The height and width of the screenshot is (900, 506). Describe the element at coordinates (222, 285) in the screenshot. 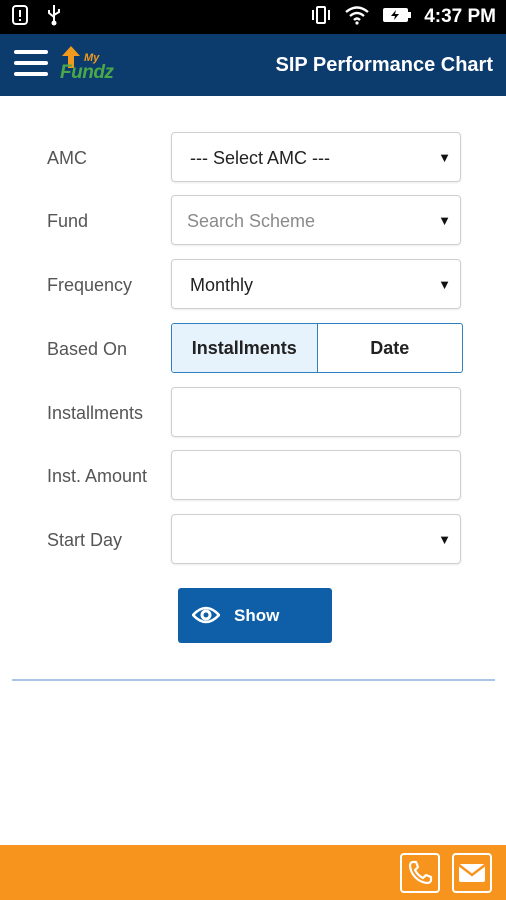

I see `frequency-select-value: Monthly` at that location.